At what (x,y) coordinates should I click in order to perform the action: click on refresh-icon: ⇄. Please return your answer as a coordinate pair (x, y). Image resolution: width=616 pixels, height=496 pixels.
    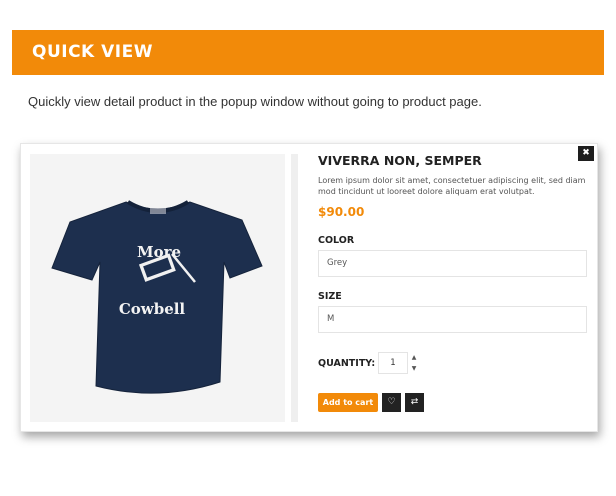
    Looking at the image, I should click on (414, 402).